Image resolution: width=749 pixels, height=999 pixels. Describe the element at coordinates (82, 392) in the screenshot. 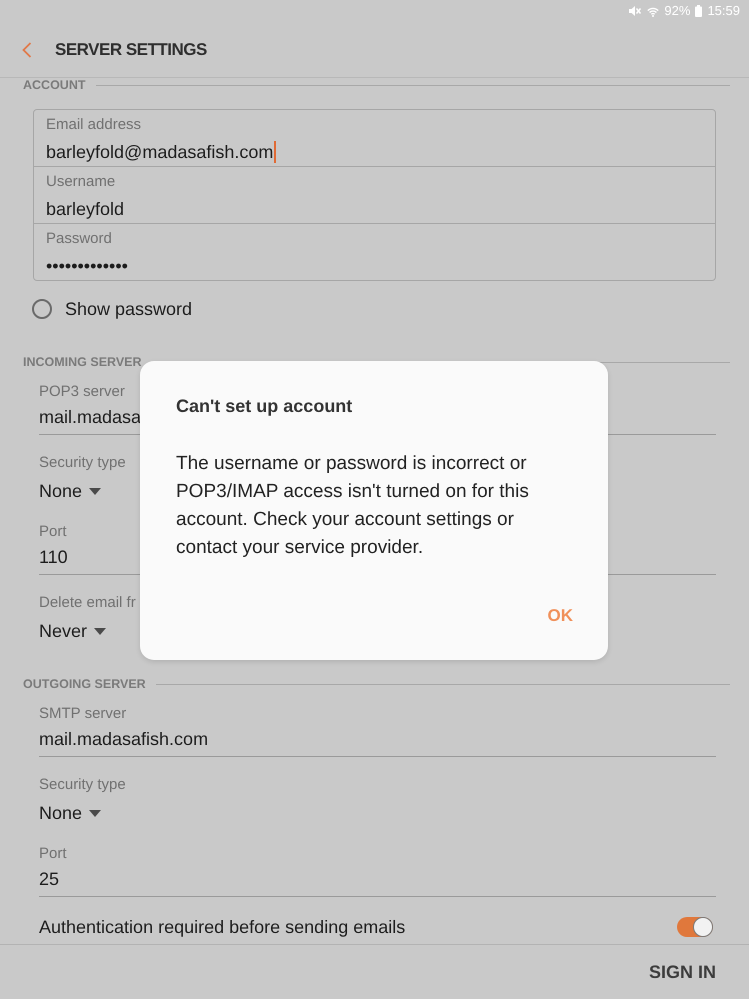

I see `field-label: POP3 server` at that location.